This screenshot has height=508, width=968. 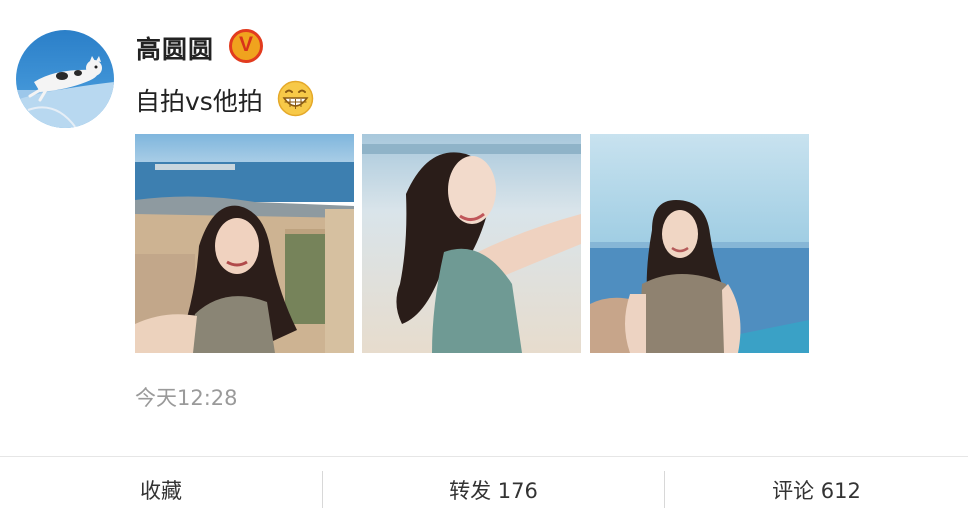 What do you see at coordinates (493, 482) in the screenshot?
I see `repost-button: 转发 176` at bounding box center [493, 482].